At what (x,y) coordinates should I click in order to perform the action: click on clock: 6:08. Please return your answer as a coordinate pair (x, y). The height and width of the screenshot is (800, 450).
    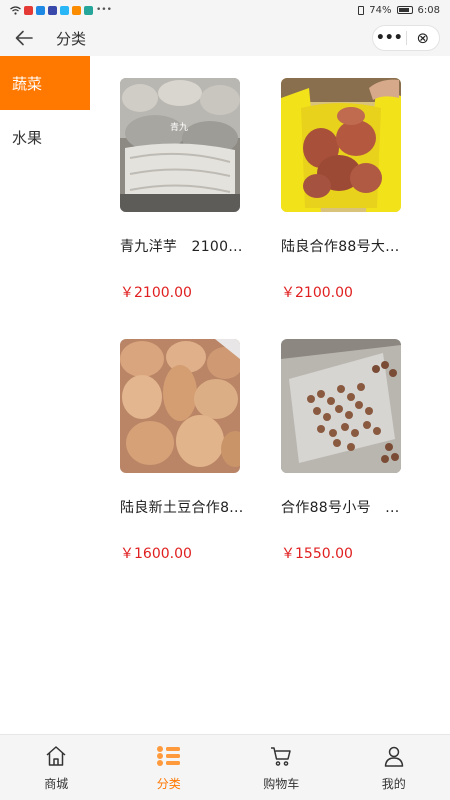
    Looking at the image, I should click on (428, 10).